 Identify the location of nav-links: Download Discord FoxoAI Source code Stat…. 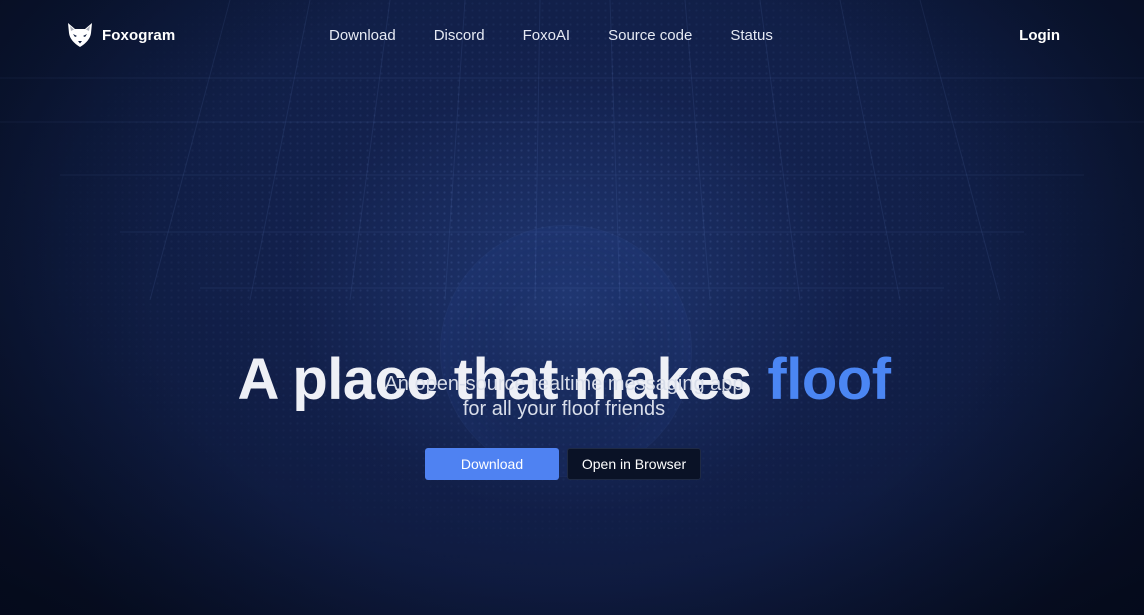
(570, 35).